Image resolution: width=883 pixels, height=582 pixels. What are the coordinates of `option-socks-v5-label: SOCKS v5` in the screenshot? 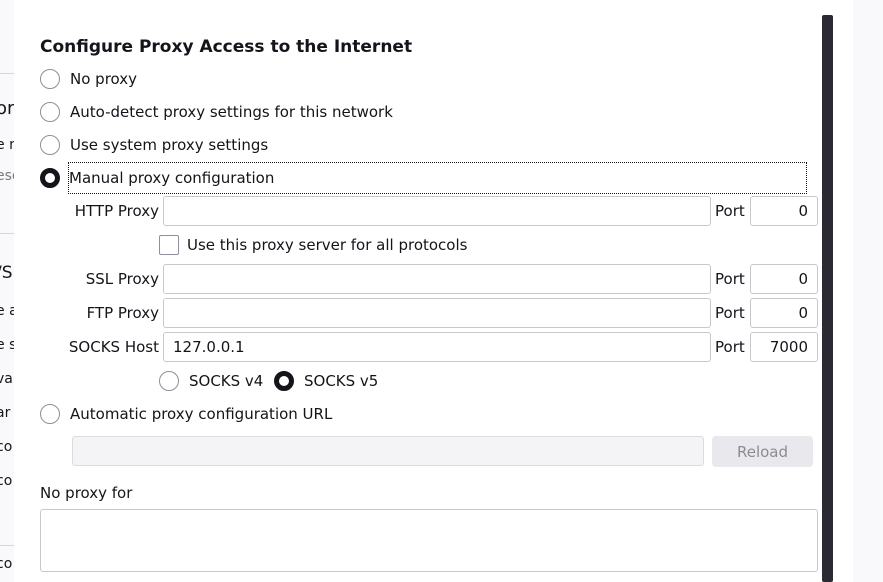 It's located at (341, 381).